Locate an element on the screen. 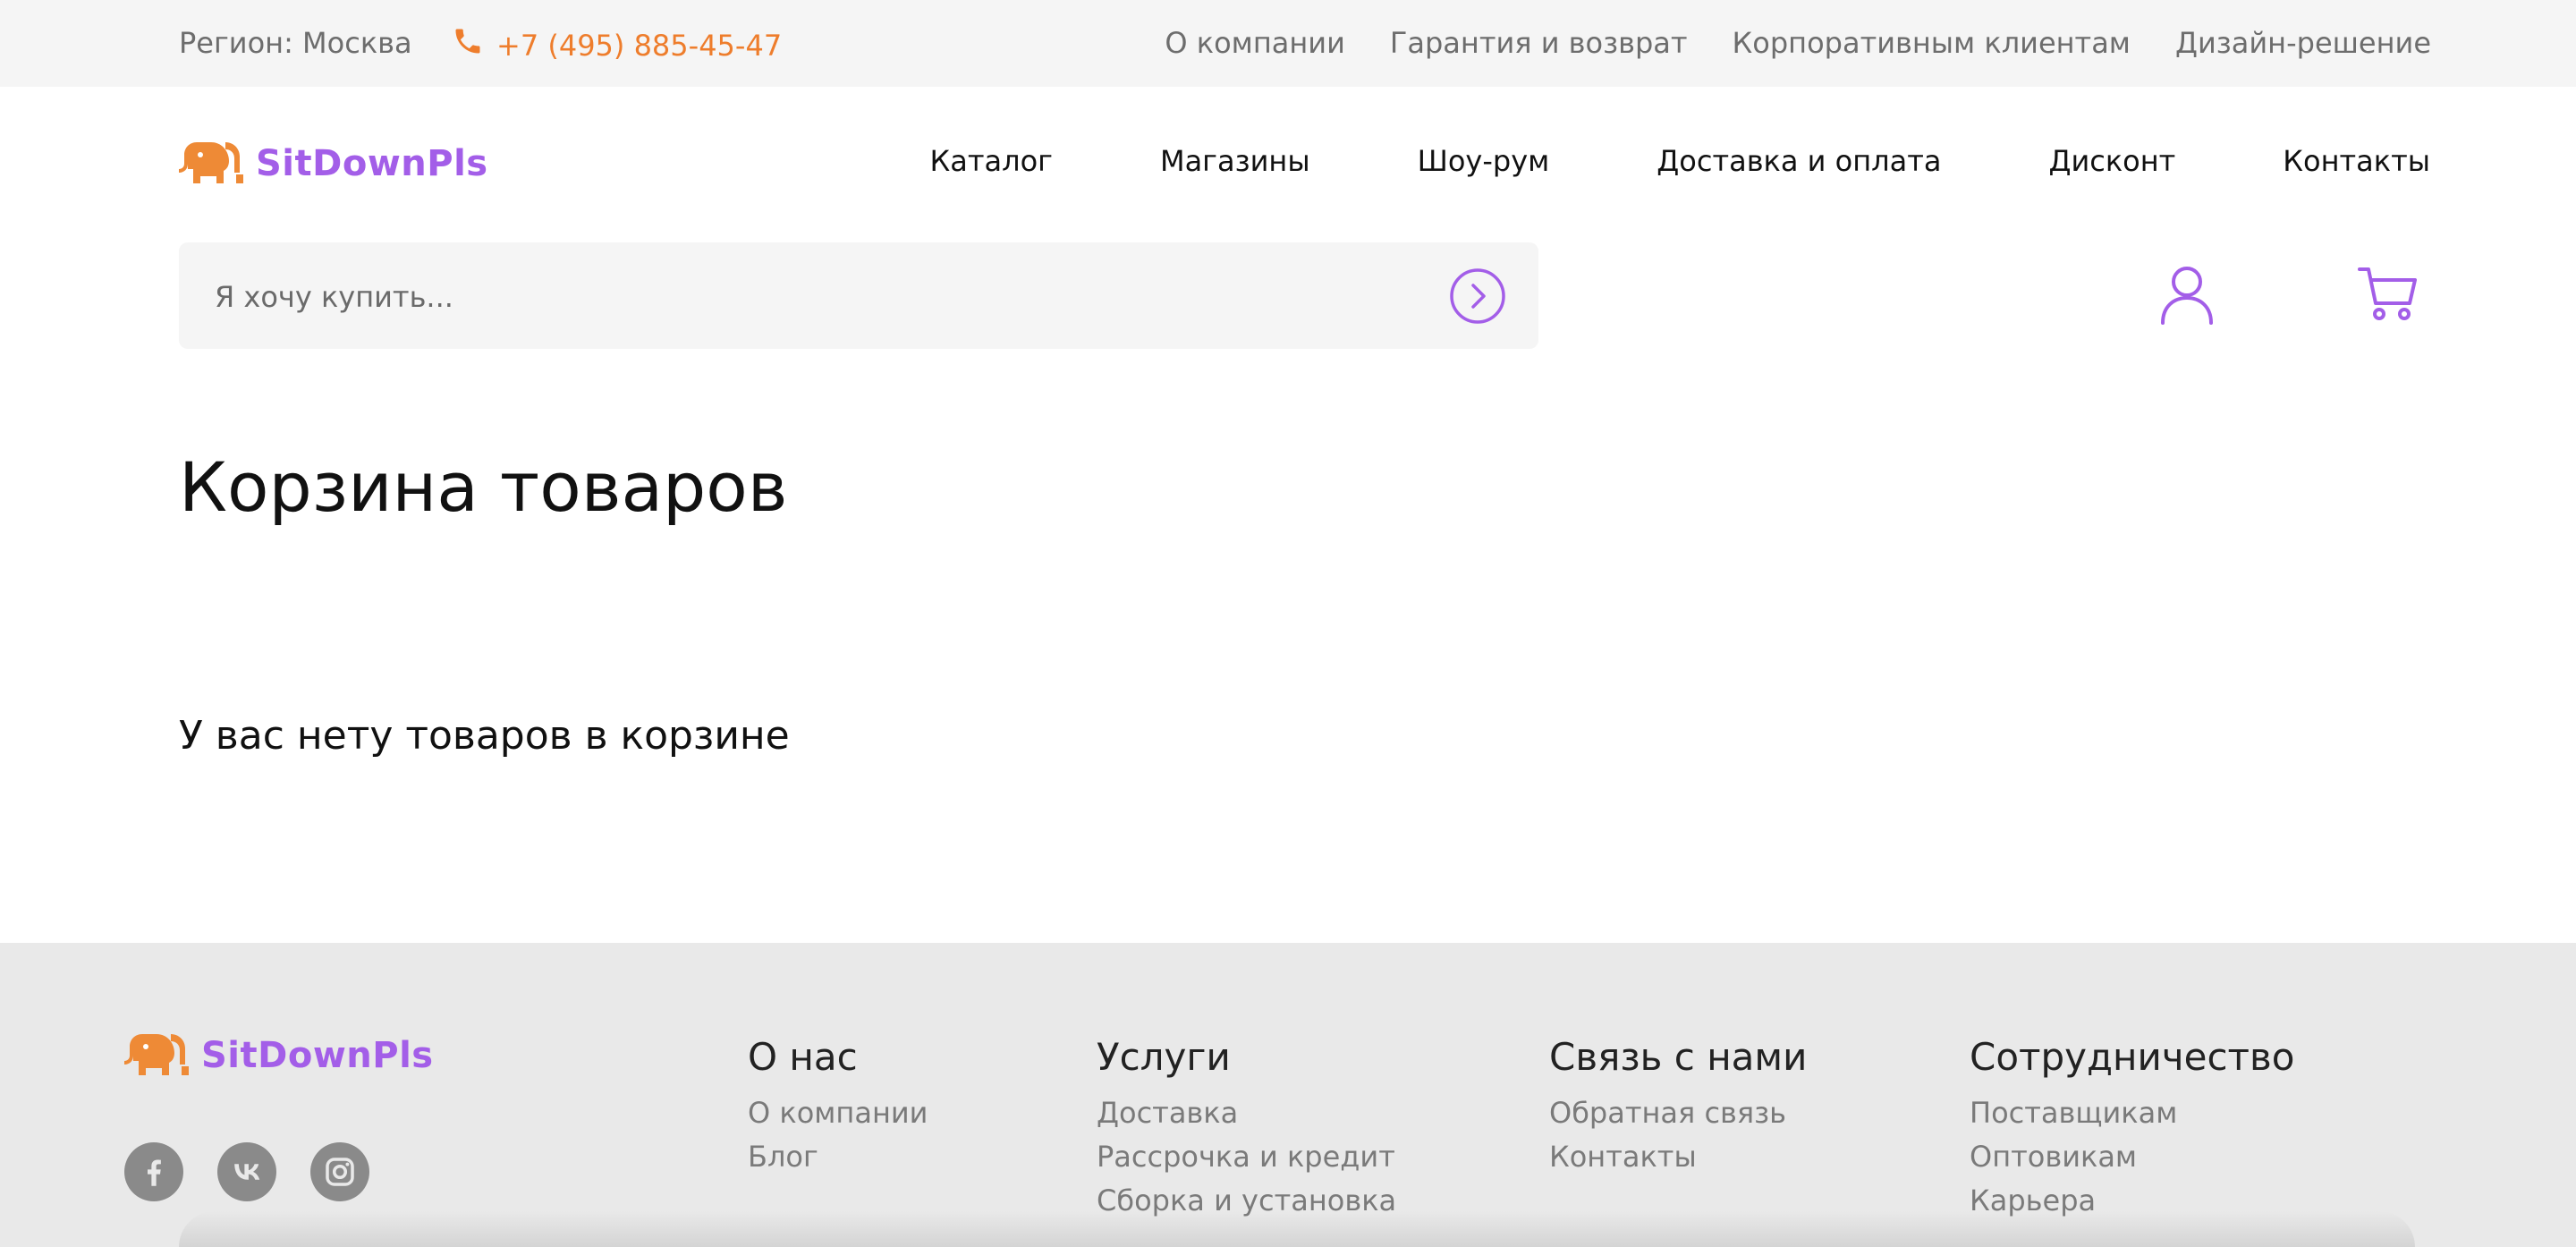  nav-contacts: Контакты is located at coordinates (2356, 161).